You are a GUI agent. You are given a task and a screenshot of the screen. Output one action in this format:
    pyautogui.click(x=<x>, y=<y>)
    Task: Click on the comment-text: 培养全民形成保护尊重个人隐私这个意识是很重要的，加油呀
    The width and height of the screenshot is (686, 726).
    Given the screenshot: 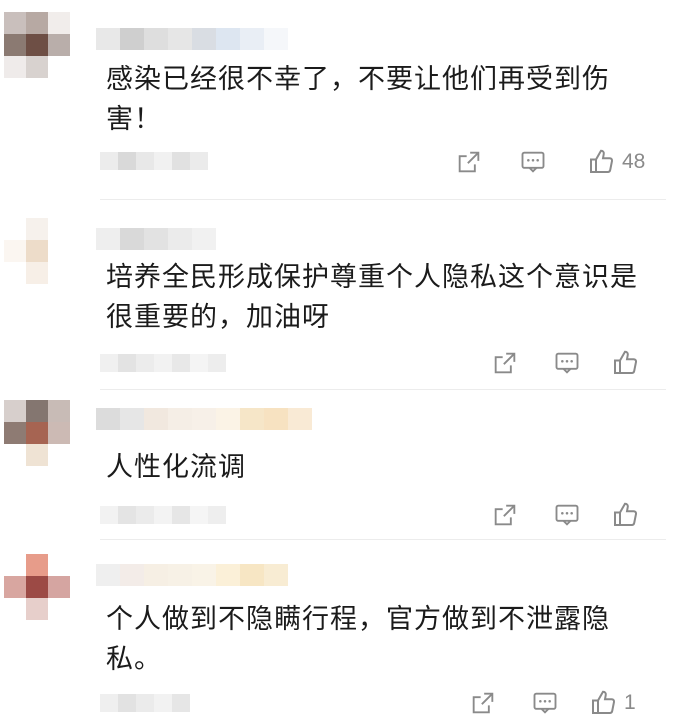 What is the action you would take?
    pyautogui.click(x=372, y=297)
    